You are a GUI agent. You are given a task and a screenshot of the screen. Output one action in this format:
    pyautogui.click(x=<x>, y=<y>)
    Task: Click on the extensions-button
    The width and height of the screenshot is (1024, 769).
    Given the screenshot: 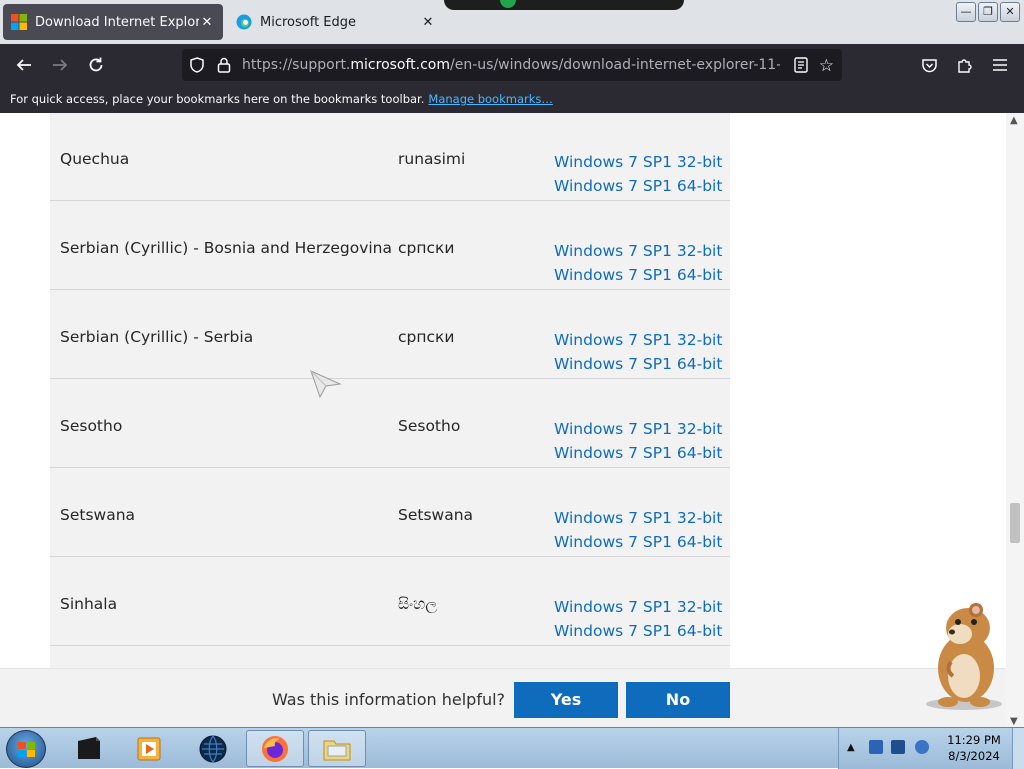 What is the action you would take?
    pyautogui.click(x=964, y=65)
    